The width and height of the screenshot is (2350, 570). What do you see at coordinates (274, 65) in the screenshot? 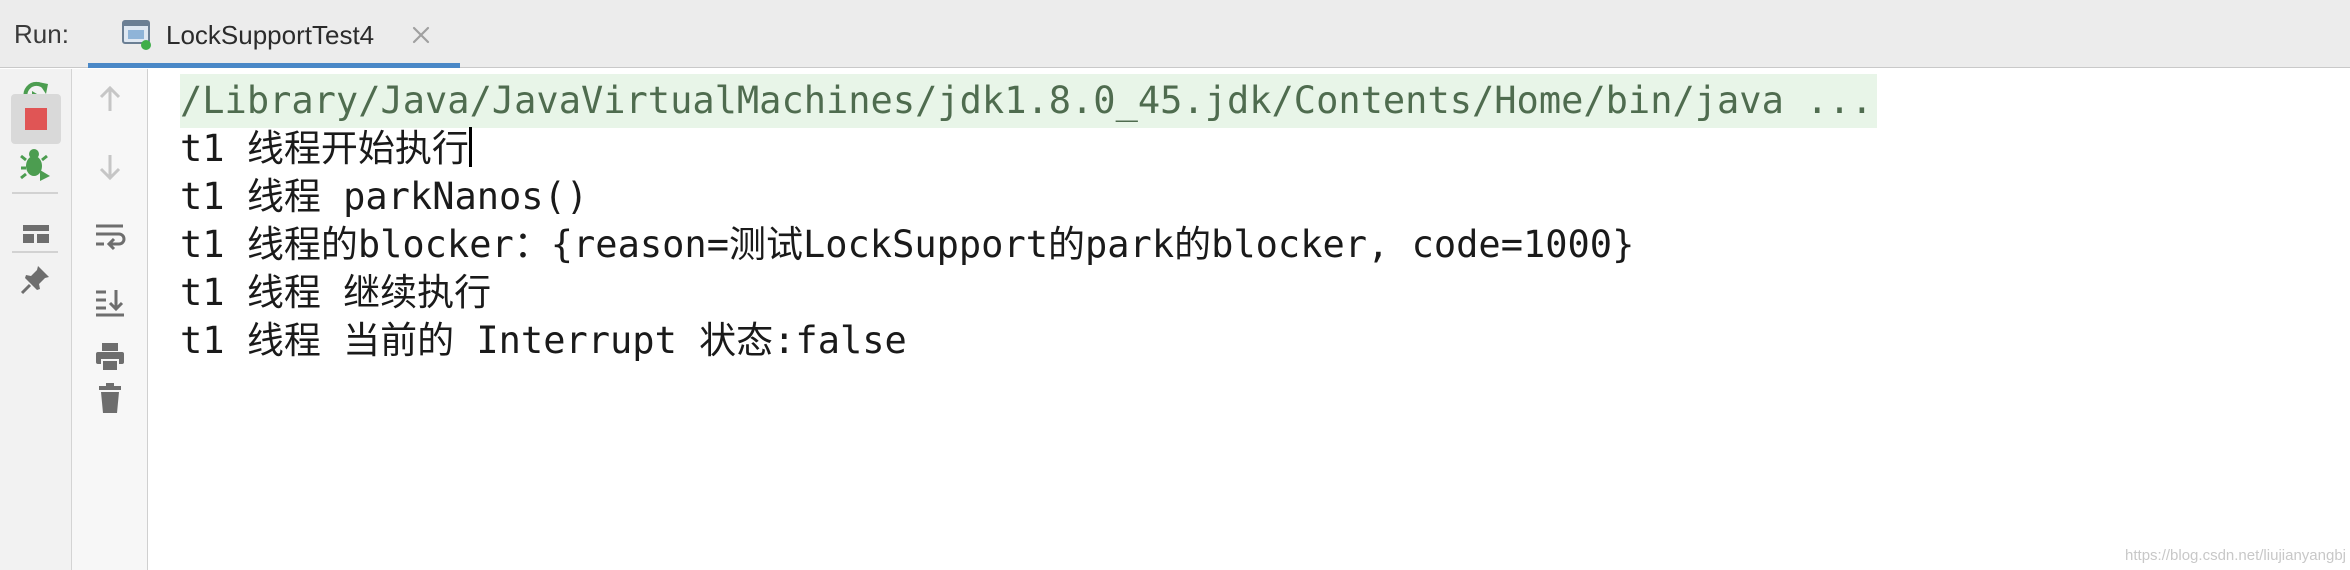
I see `tab-active-indicator` at bounding box center [274, 65].